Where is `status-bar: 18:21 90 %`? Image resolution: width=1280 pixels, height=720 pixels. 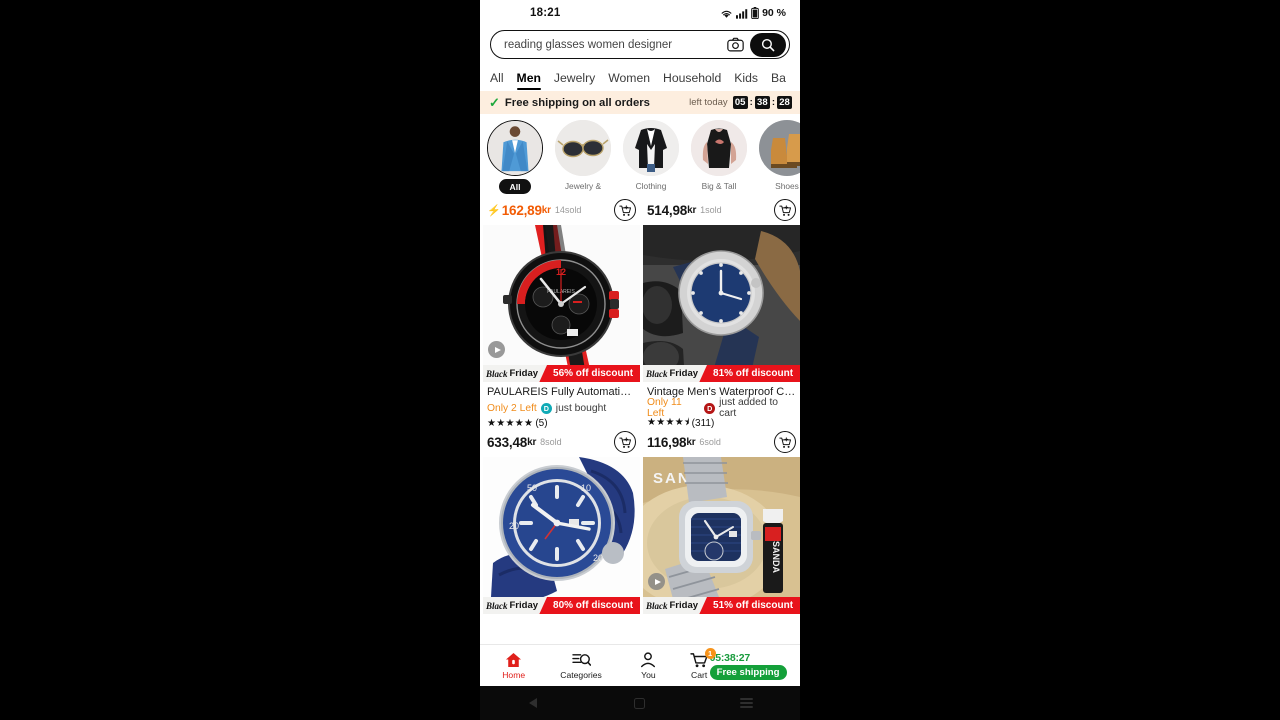 status-bar: 18:21 90 % is located at coordinates (640, 13).